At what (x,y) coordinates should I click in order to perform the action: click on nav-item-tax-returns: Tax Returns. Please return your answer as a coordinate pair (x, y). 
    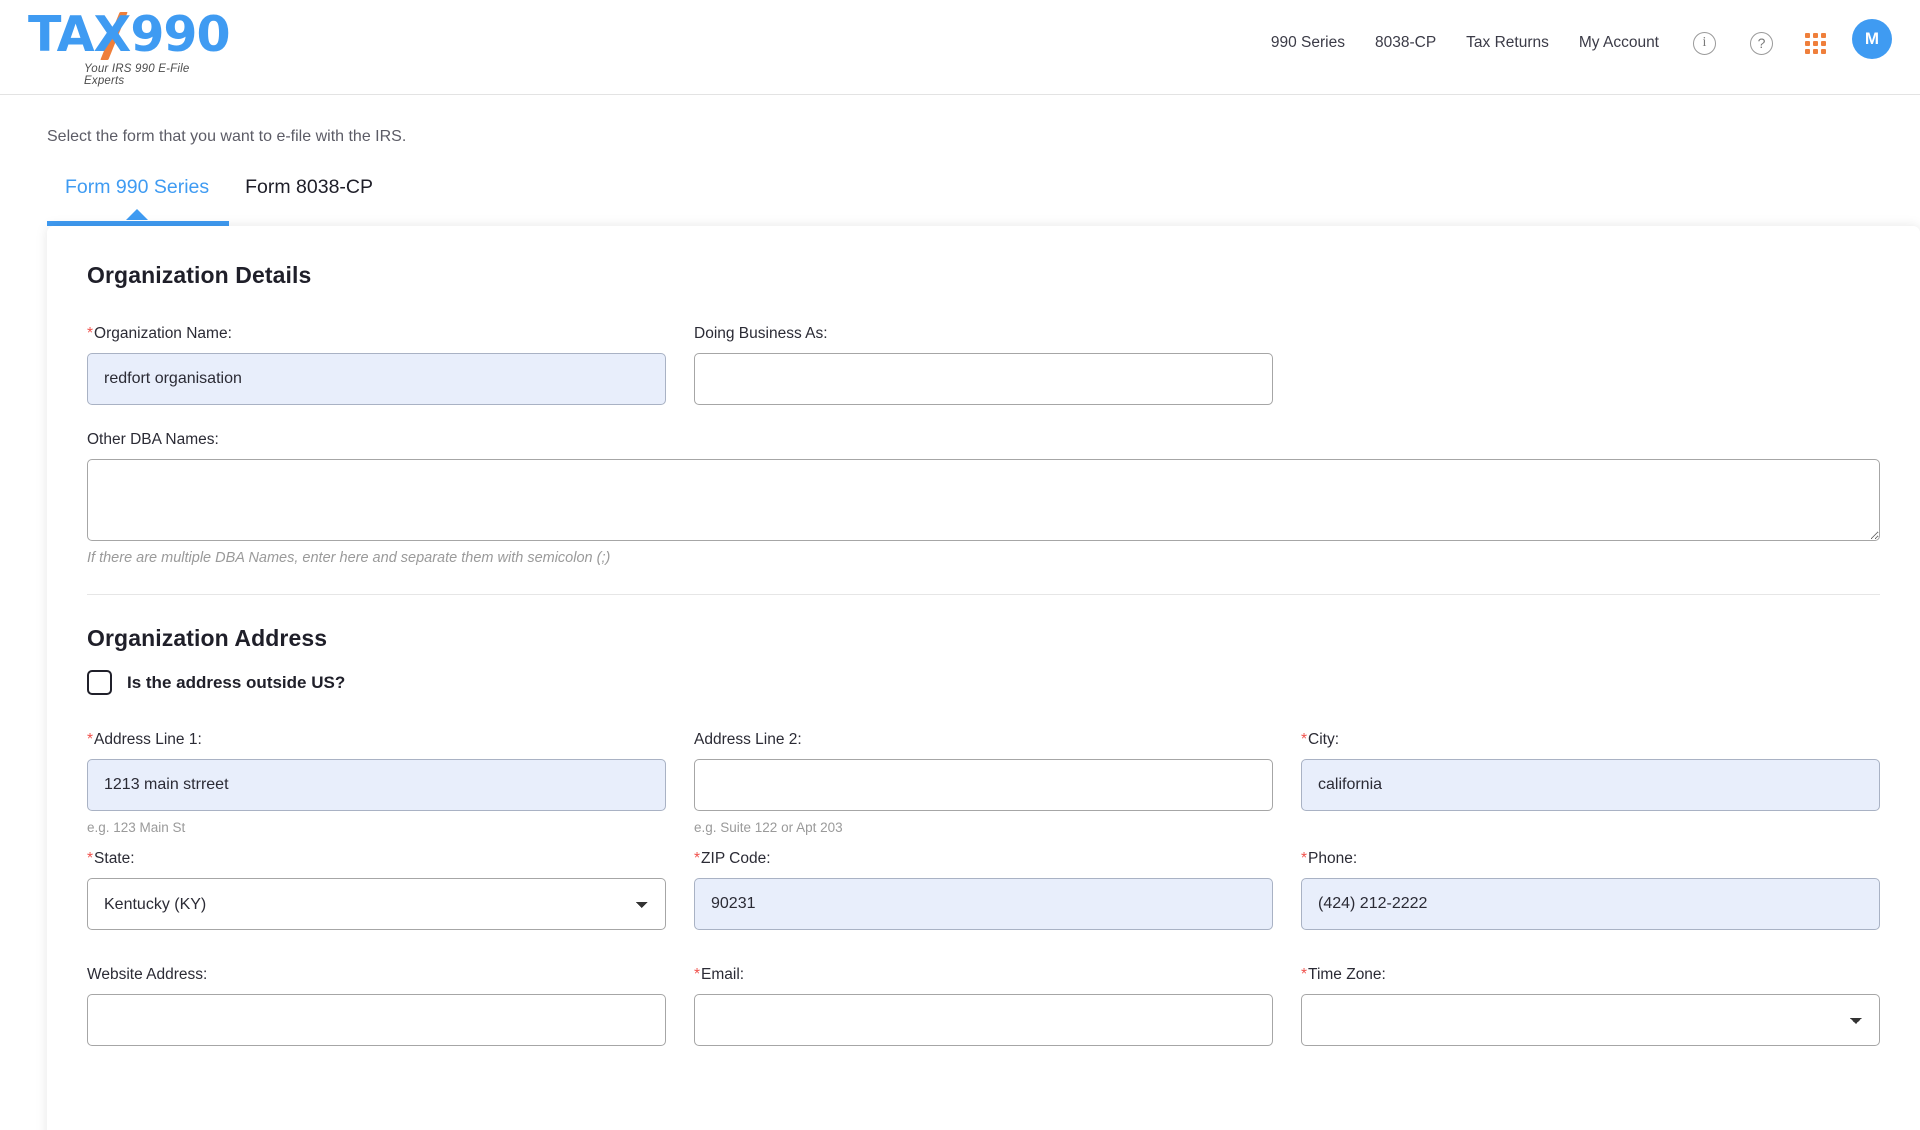
    Looking at the image, I should click on (1507, 43).